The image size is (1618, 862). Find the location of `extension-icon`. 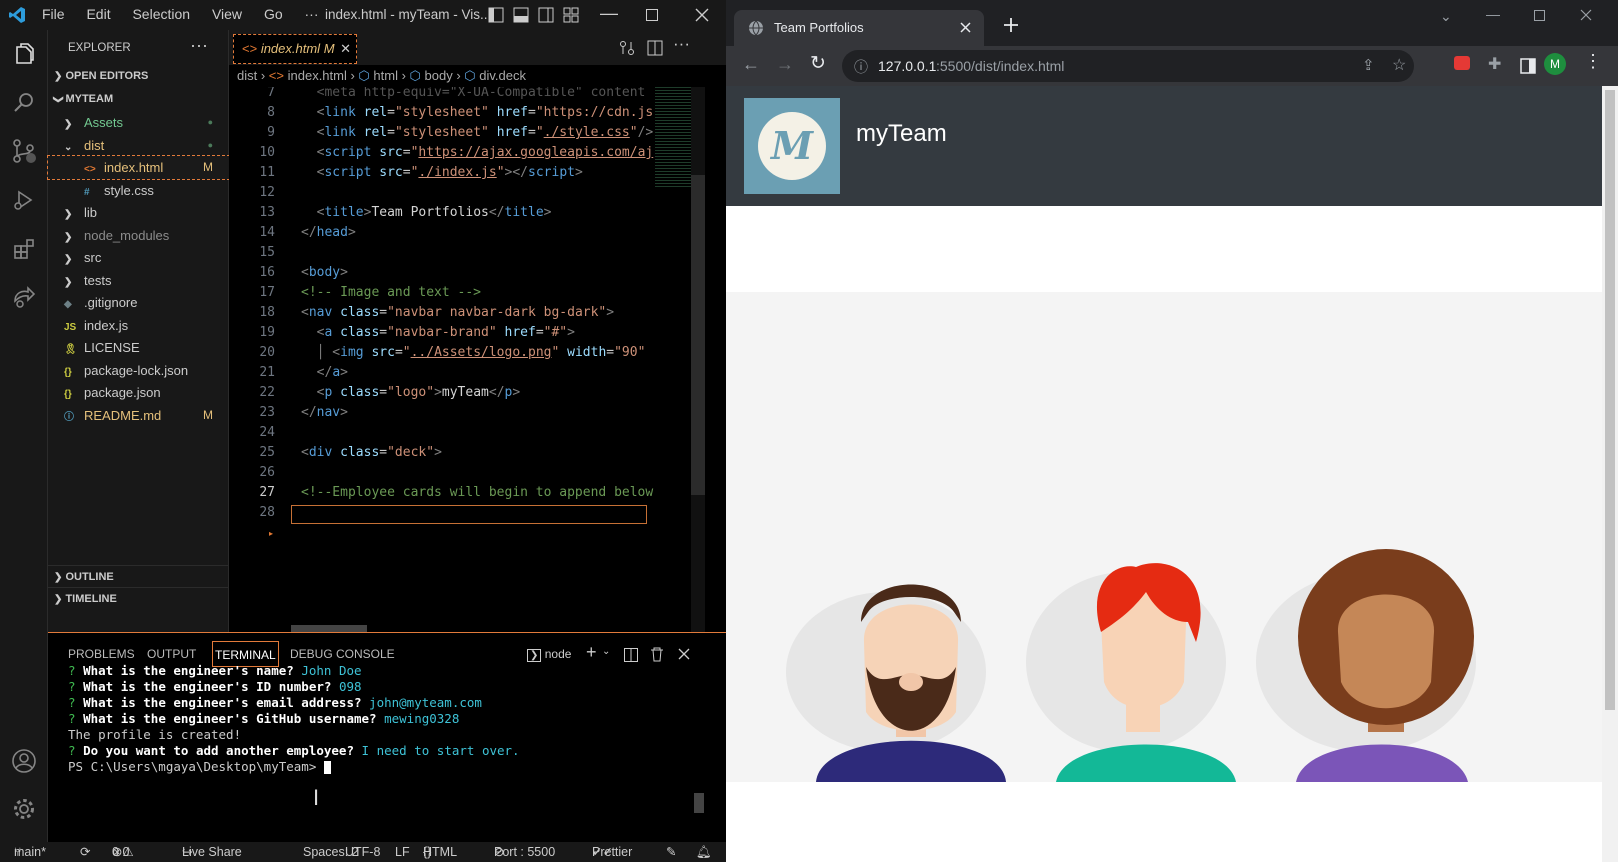

extension-icon is located at coordinates (1462, 63).